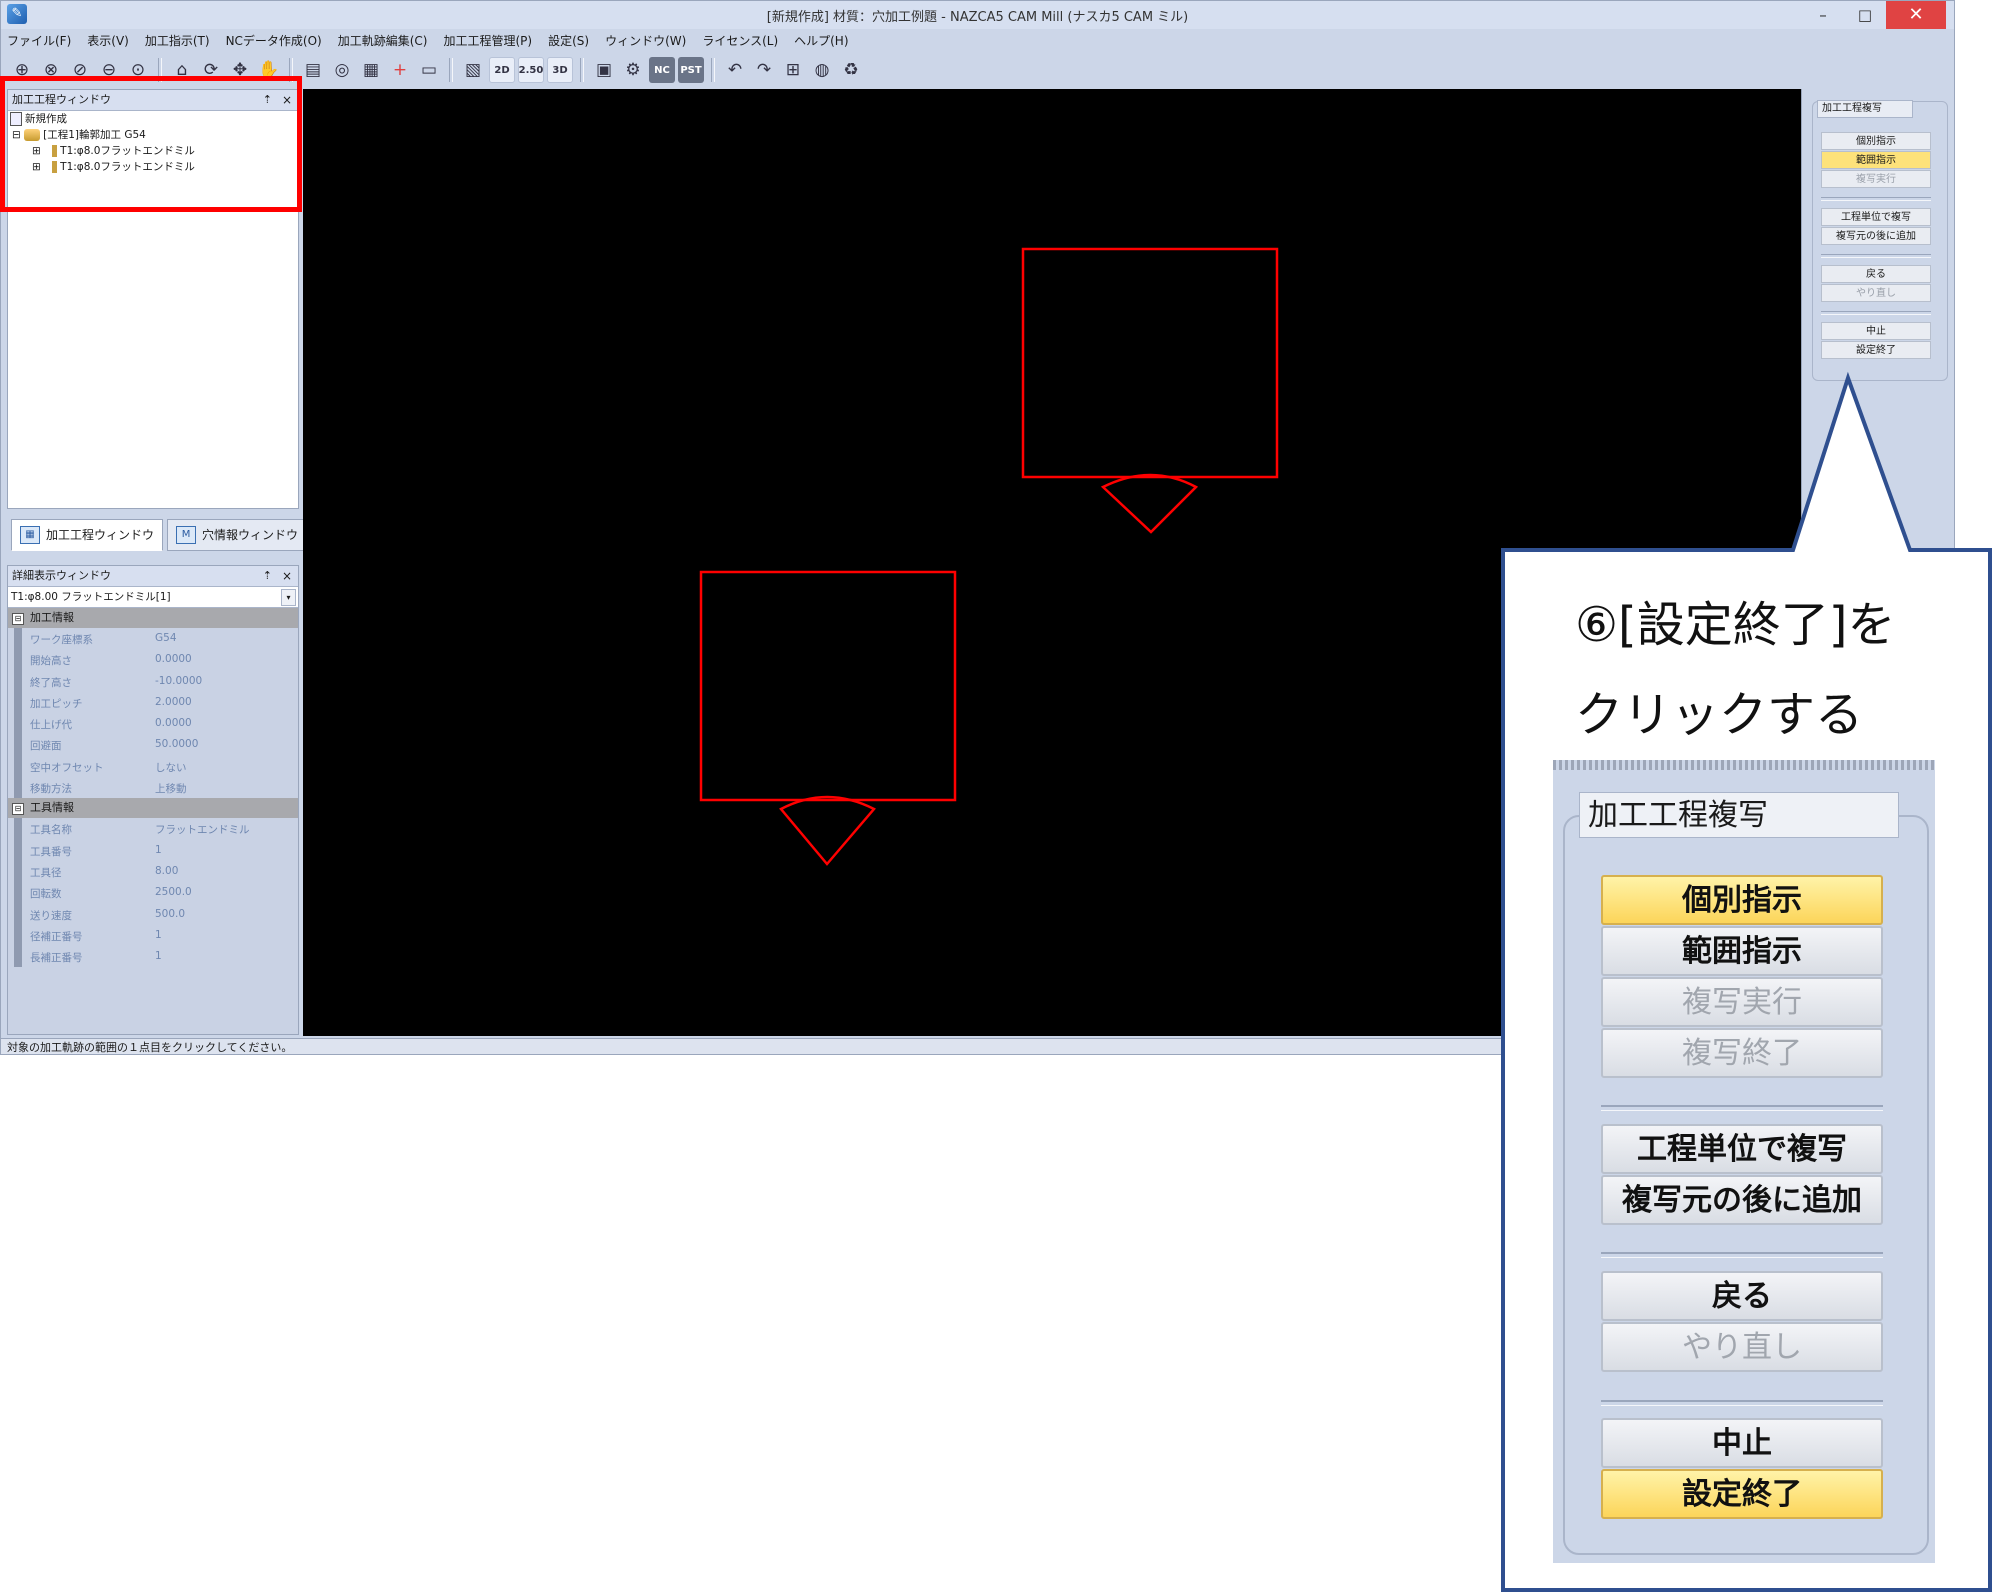  I want to click on zoom-cancel-button: 中止, so click(1742, 1443).